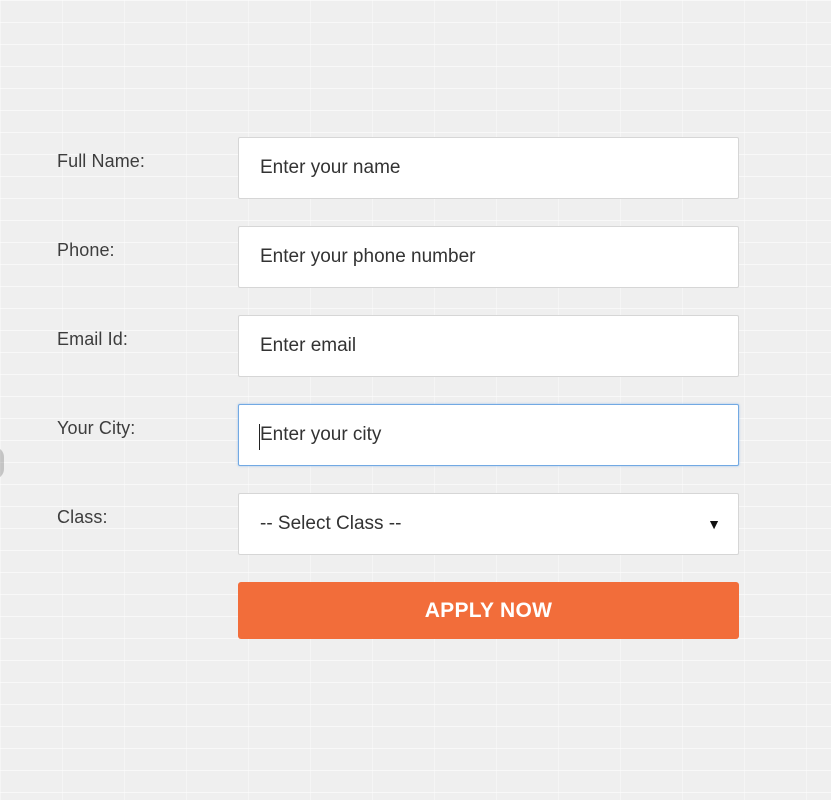 The height and width of the screenshot is (800, 831). What do you see at coordinates (92, 339) in the screenshot?
I see `email-label: Email Id:` at bounding box center [92, 339].